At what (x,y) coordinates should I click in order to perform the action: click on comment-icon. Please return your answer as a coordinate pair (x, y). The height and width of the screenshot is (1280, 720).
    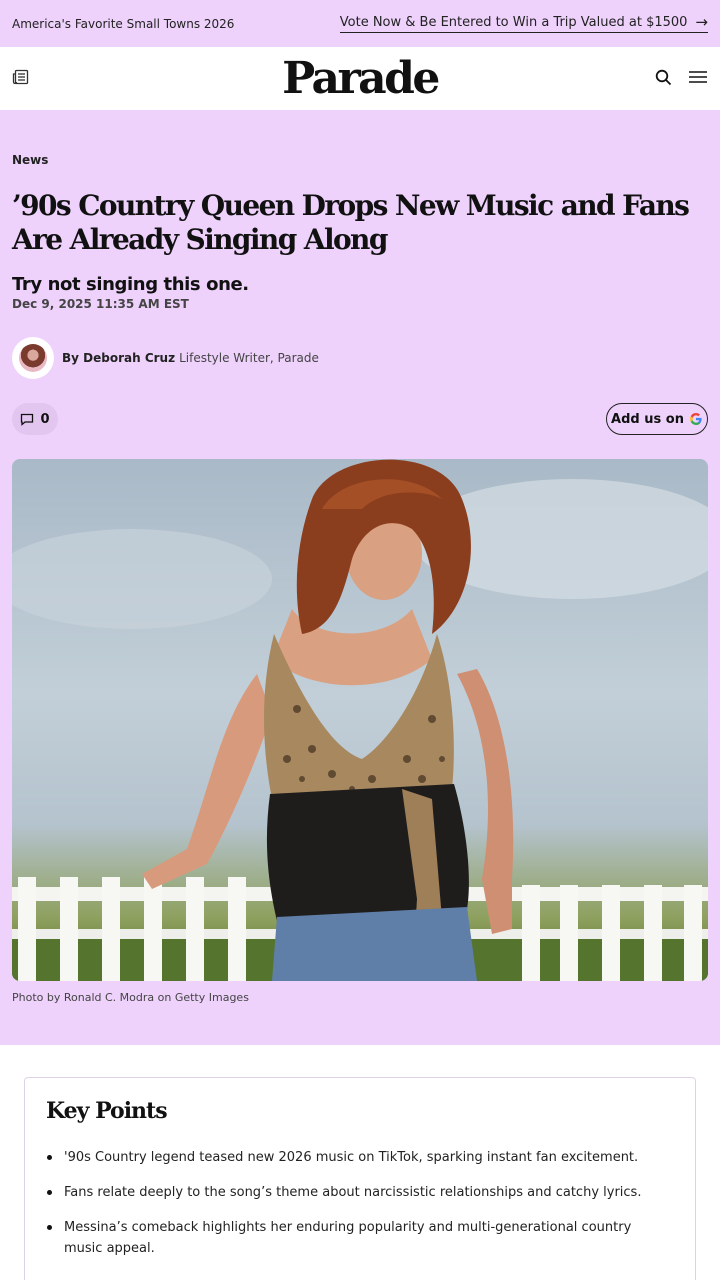
    Looking at the image, I should click on (27, 419).